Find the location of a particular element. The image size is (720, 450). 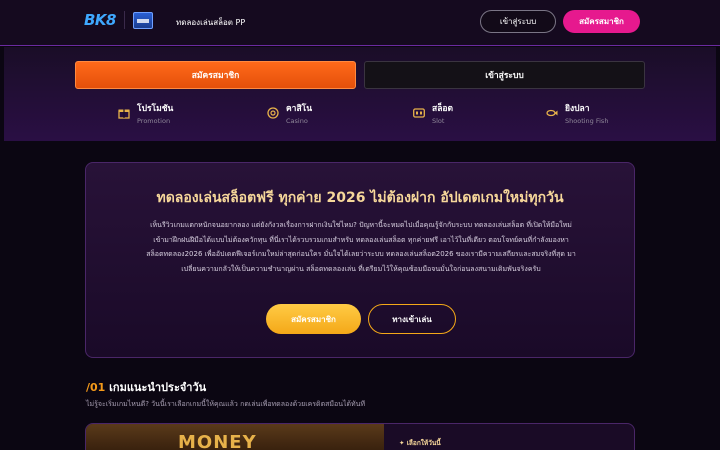

login-button: เข้าสู่ระบบ is located at coordinates (504, 75).